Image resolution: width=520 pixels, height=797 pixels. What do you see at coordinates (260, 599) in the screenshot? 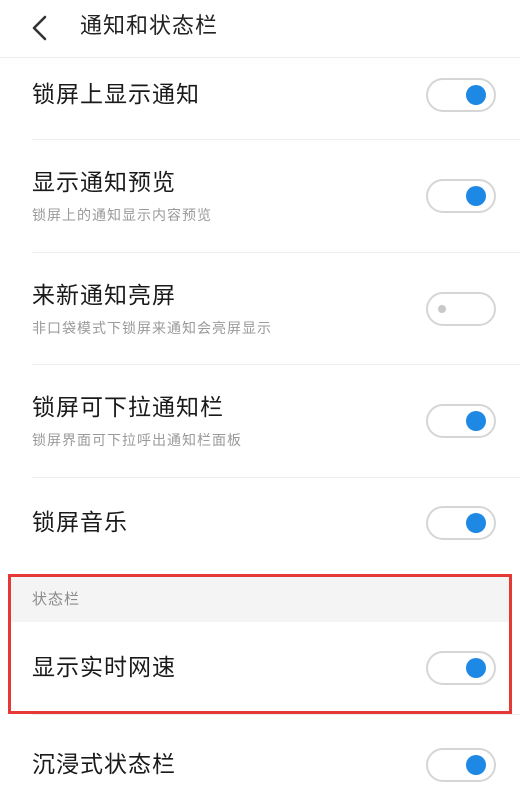
I see `section-header-status-bar: 状态栏` at bounding box center [260, 599].